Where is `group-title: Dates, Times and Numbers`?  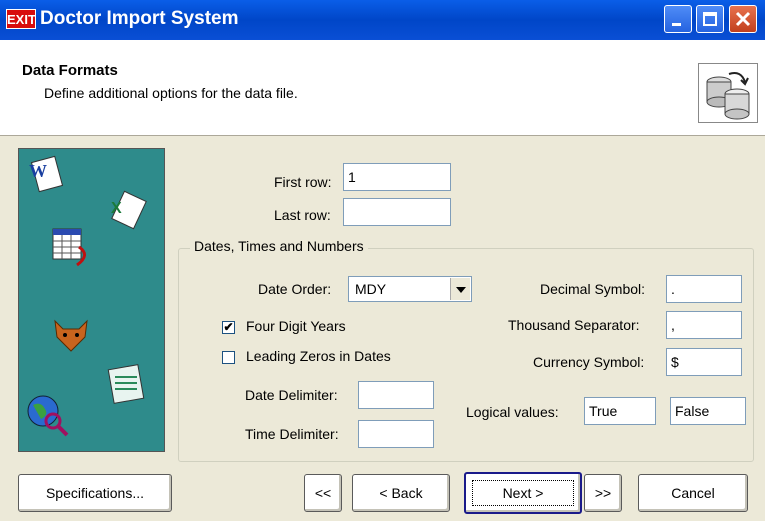
group-title: Dates, Times and Numbers is located at coordinates (279, 246).